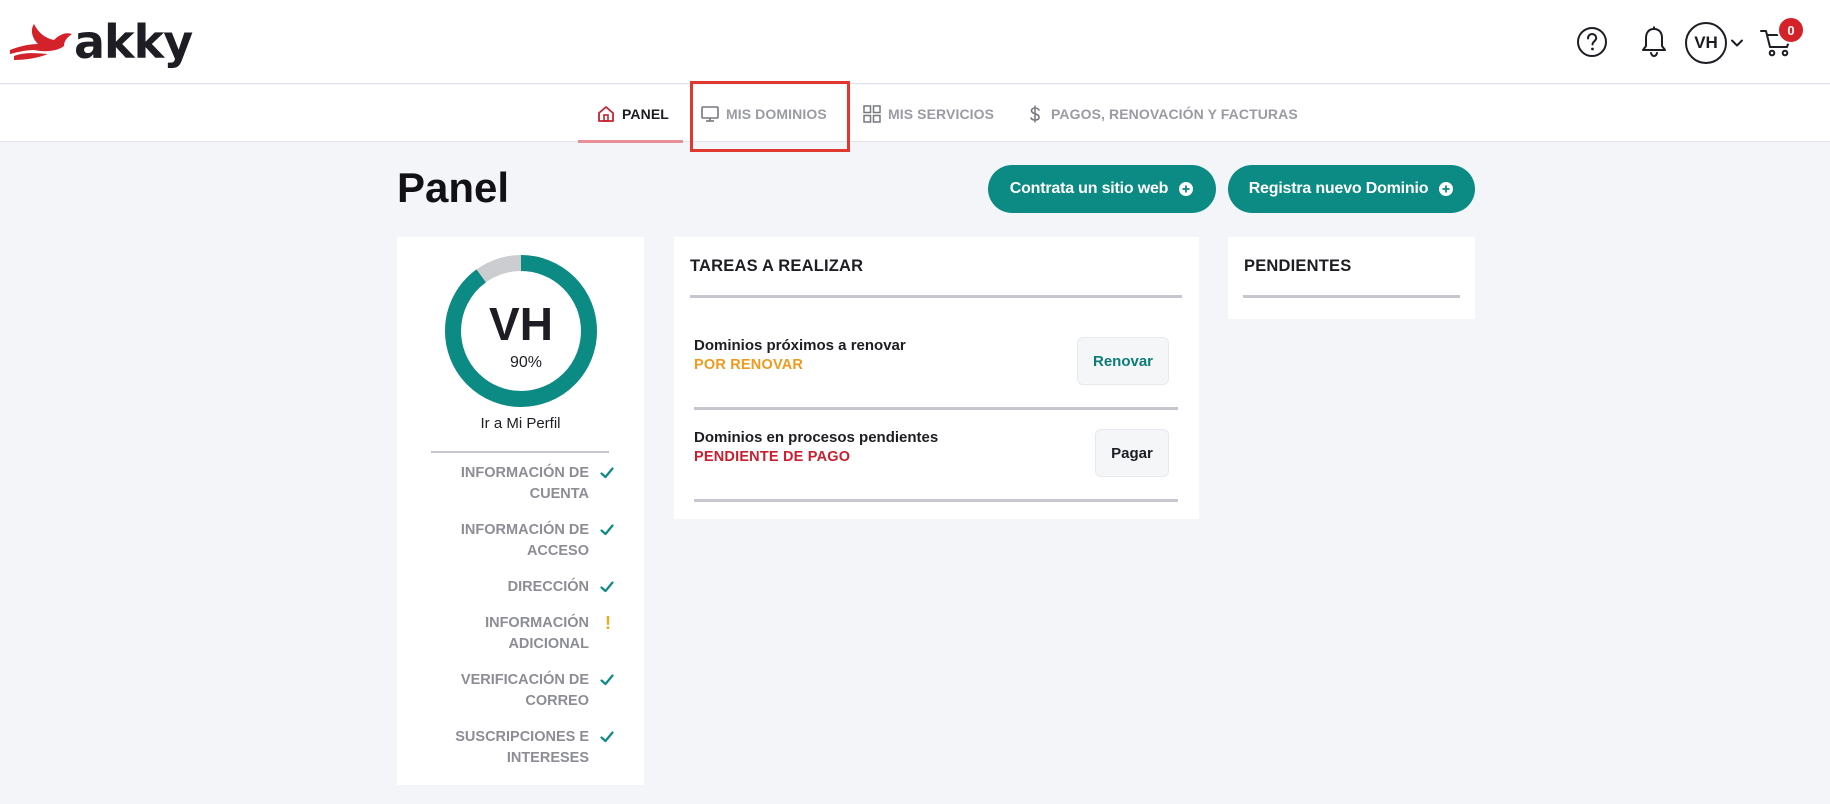 The width and height of the screenshot is (1830, 804). I want to click on logo-text: akky, so click(133, 42).